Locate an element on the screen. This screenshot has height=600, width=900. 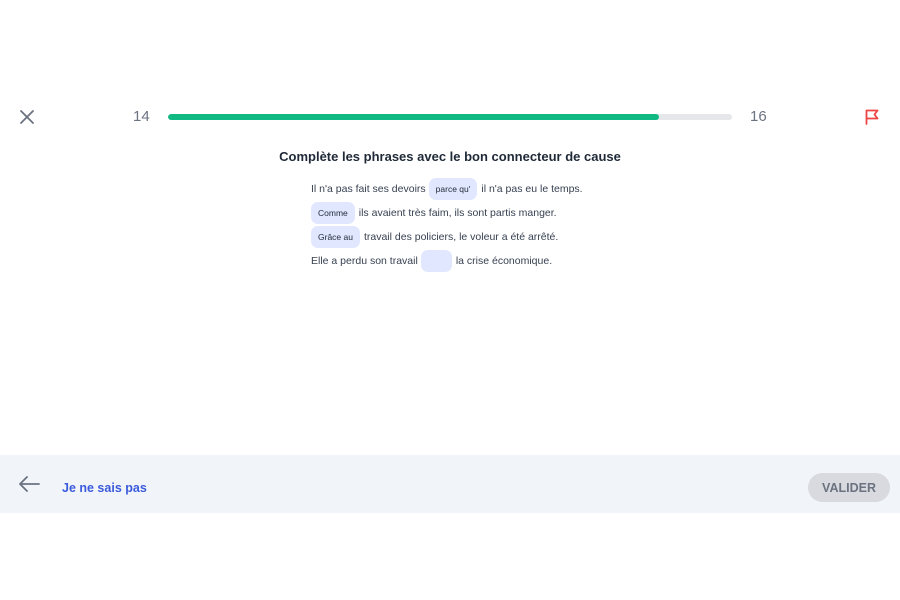
answer-blank: Grâce au is located at coordinates (335, 237).